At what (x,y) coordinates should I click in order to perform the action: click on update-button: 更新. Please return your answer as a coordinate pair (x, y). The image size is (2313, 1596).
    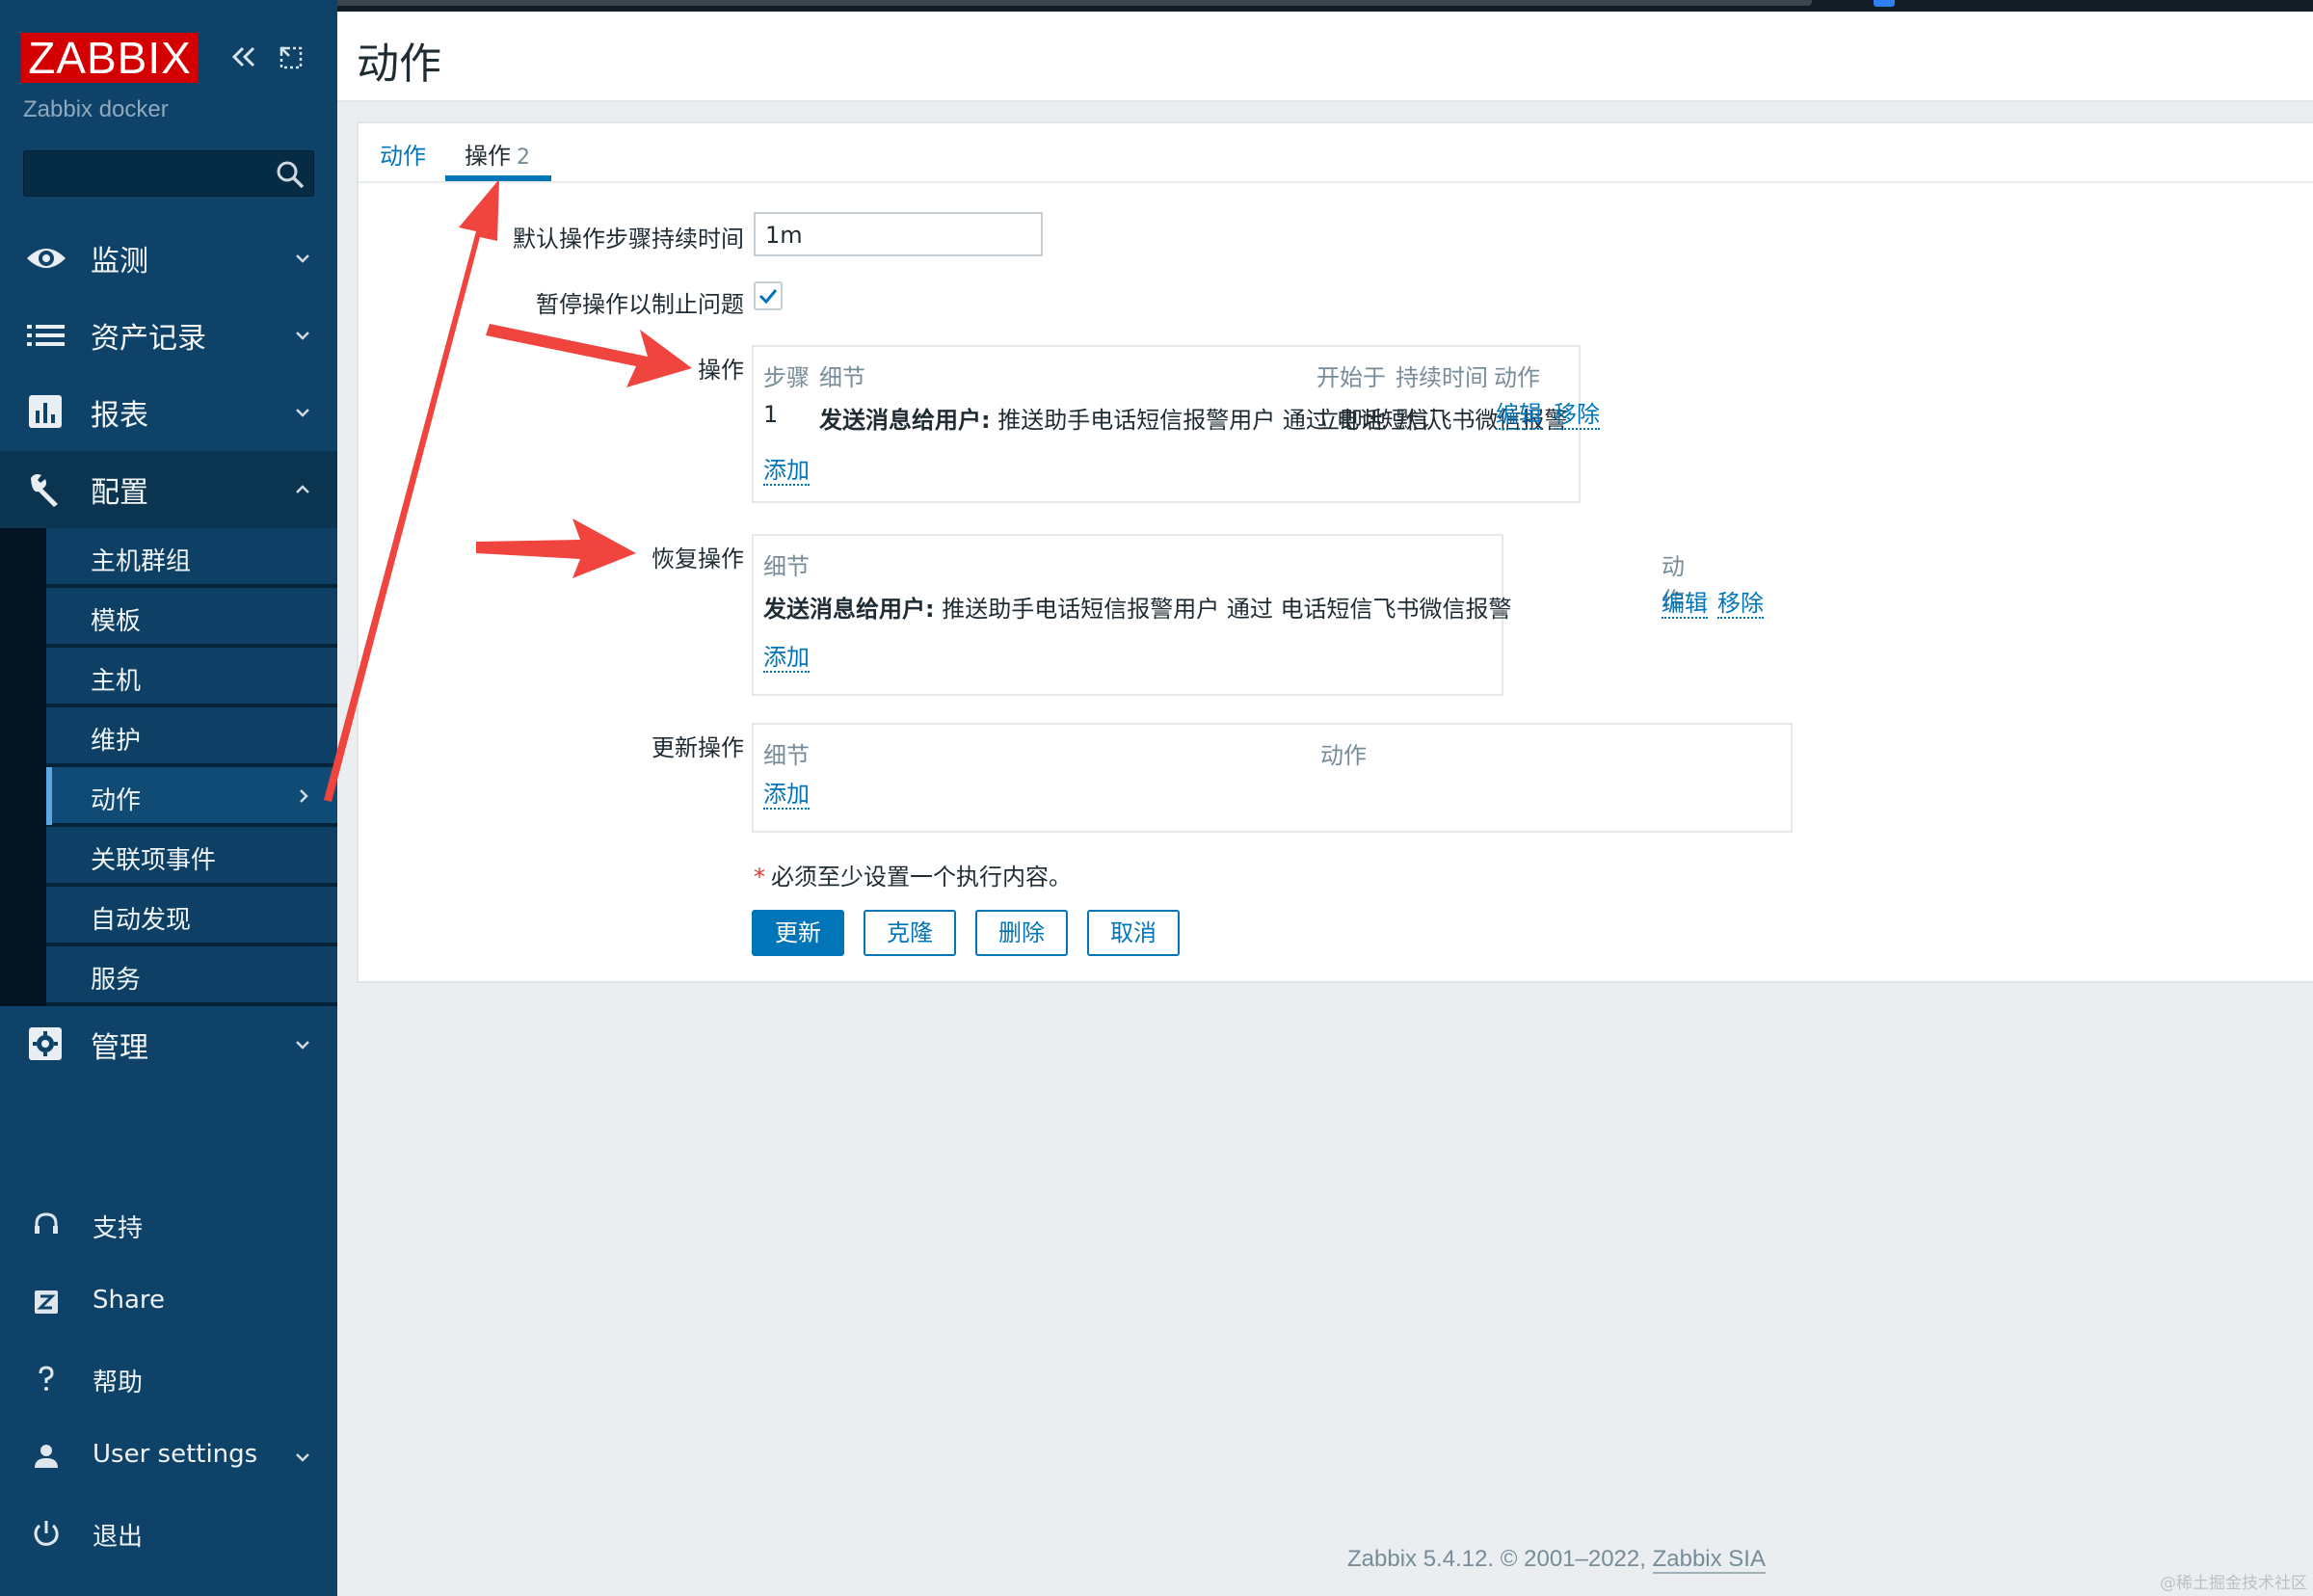
    Looking at the image, I should click on (798, 933).